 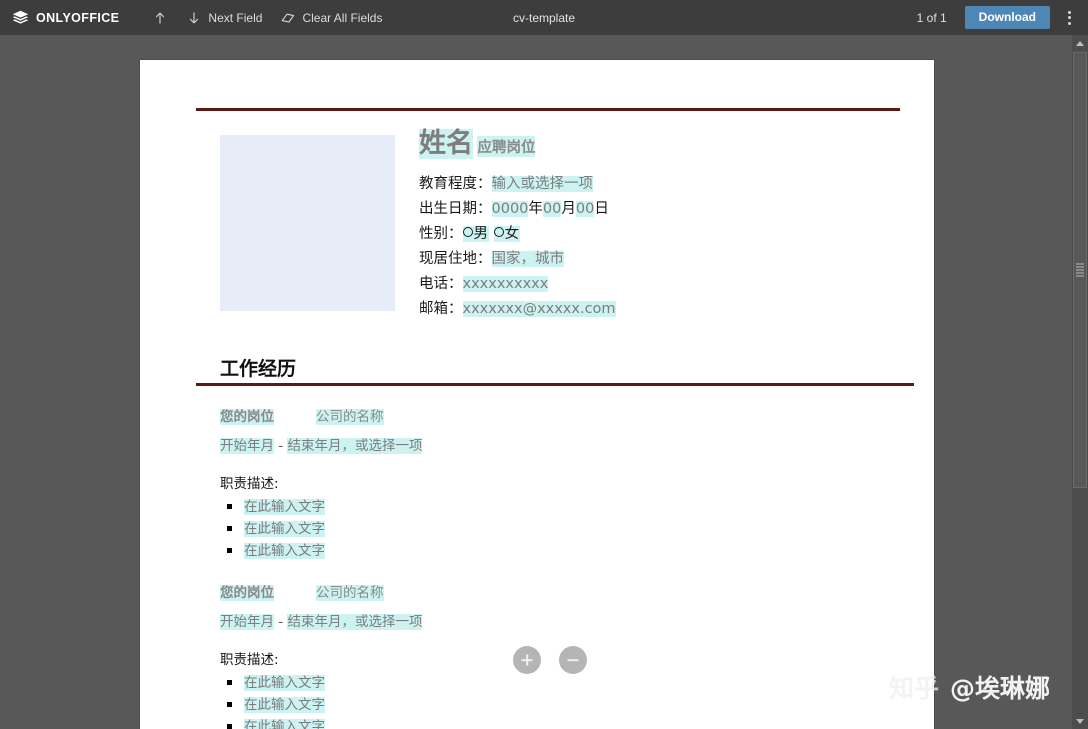 I want to click on birth-year-unit: 年, so click(x=535, y=209).